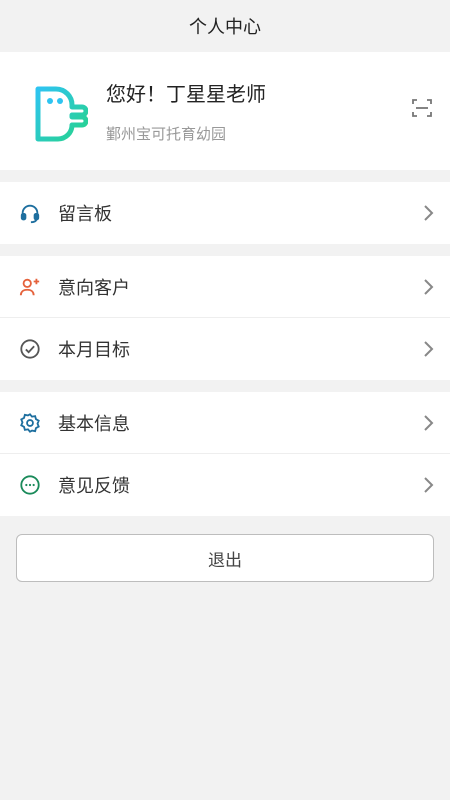 The image size is (450, 800). What do you see at coordinates (94, 288) in the screenshot?
I see `menu-item-label: 意向客户` at bounding box center [94, 288].